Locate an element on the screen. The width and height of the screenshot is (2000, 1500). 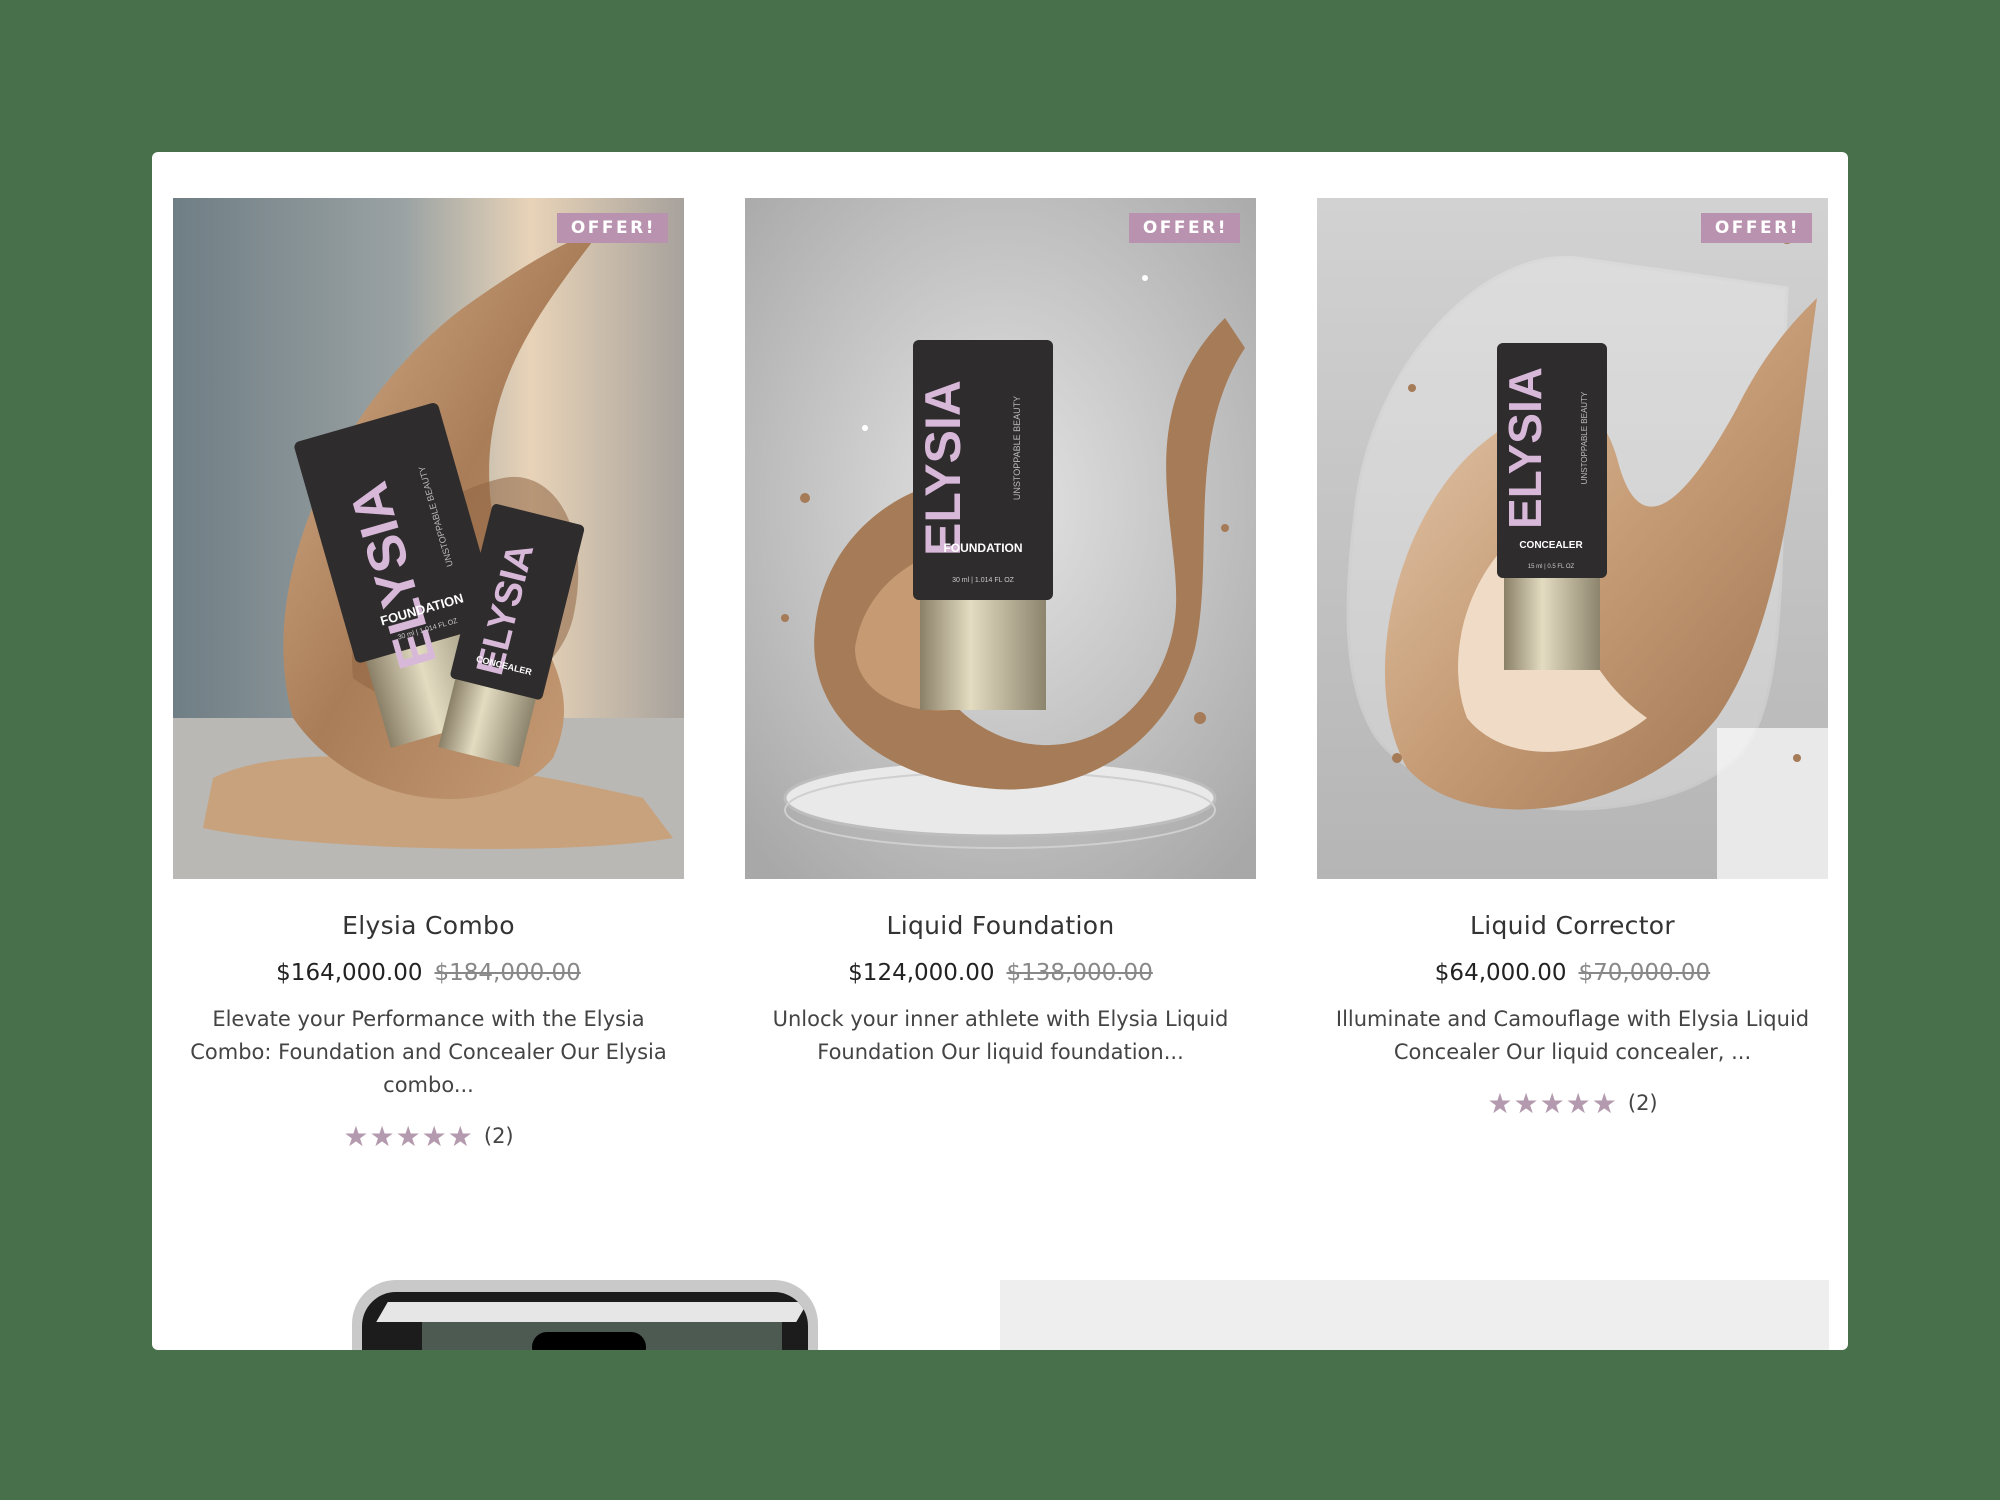
content-panel is located at coordinates (1414, 1315).